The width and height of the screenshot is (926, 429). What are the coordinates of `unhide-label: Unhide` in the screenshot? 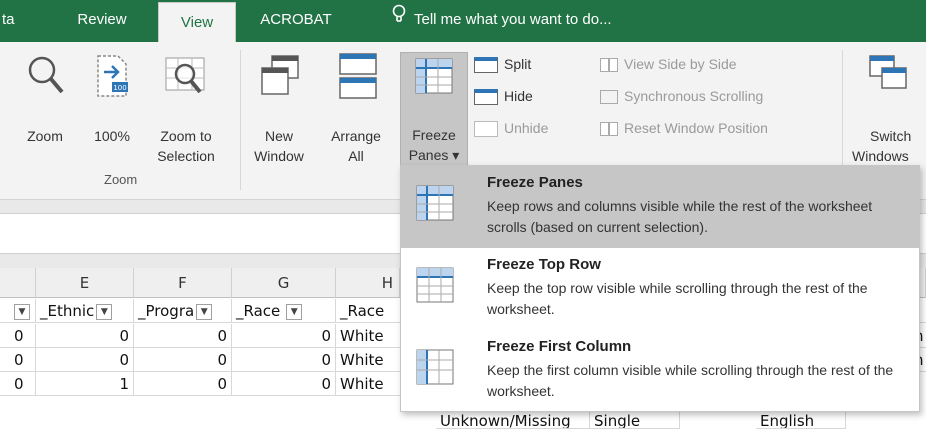 It's located at (526, 128).